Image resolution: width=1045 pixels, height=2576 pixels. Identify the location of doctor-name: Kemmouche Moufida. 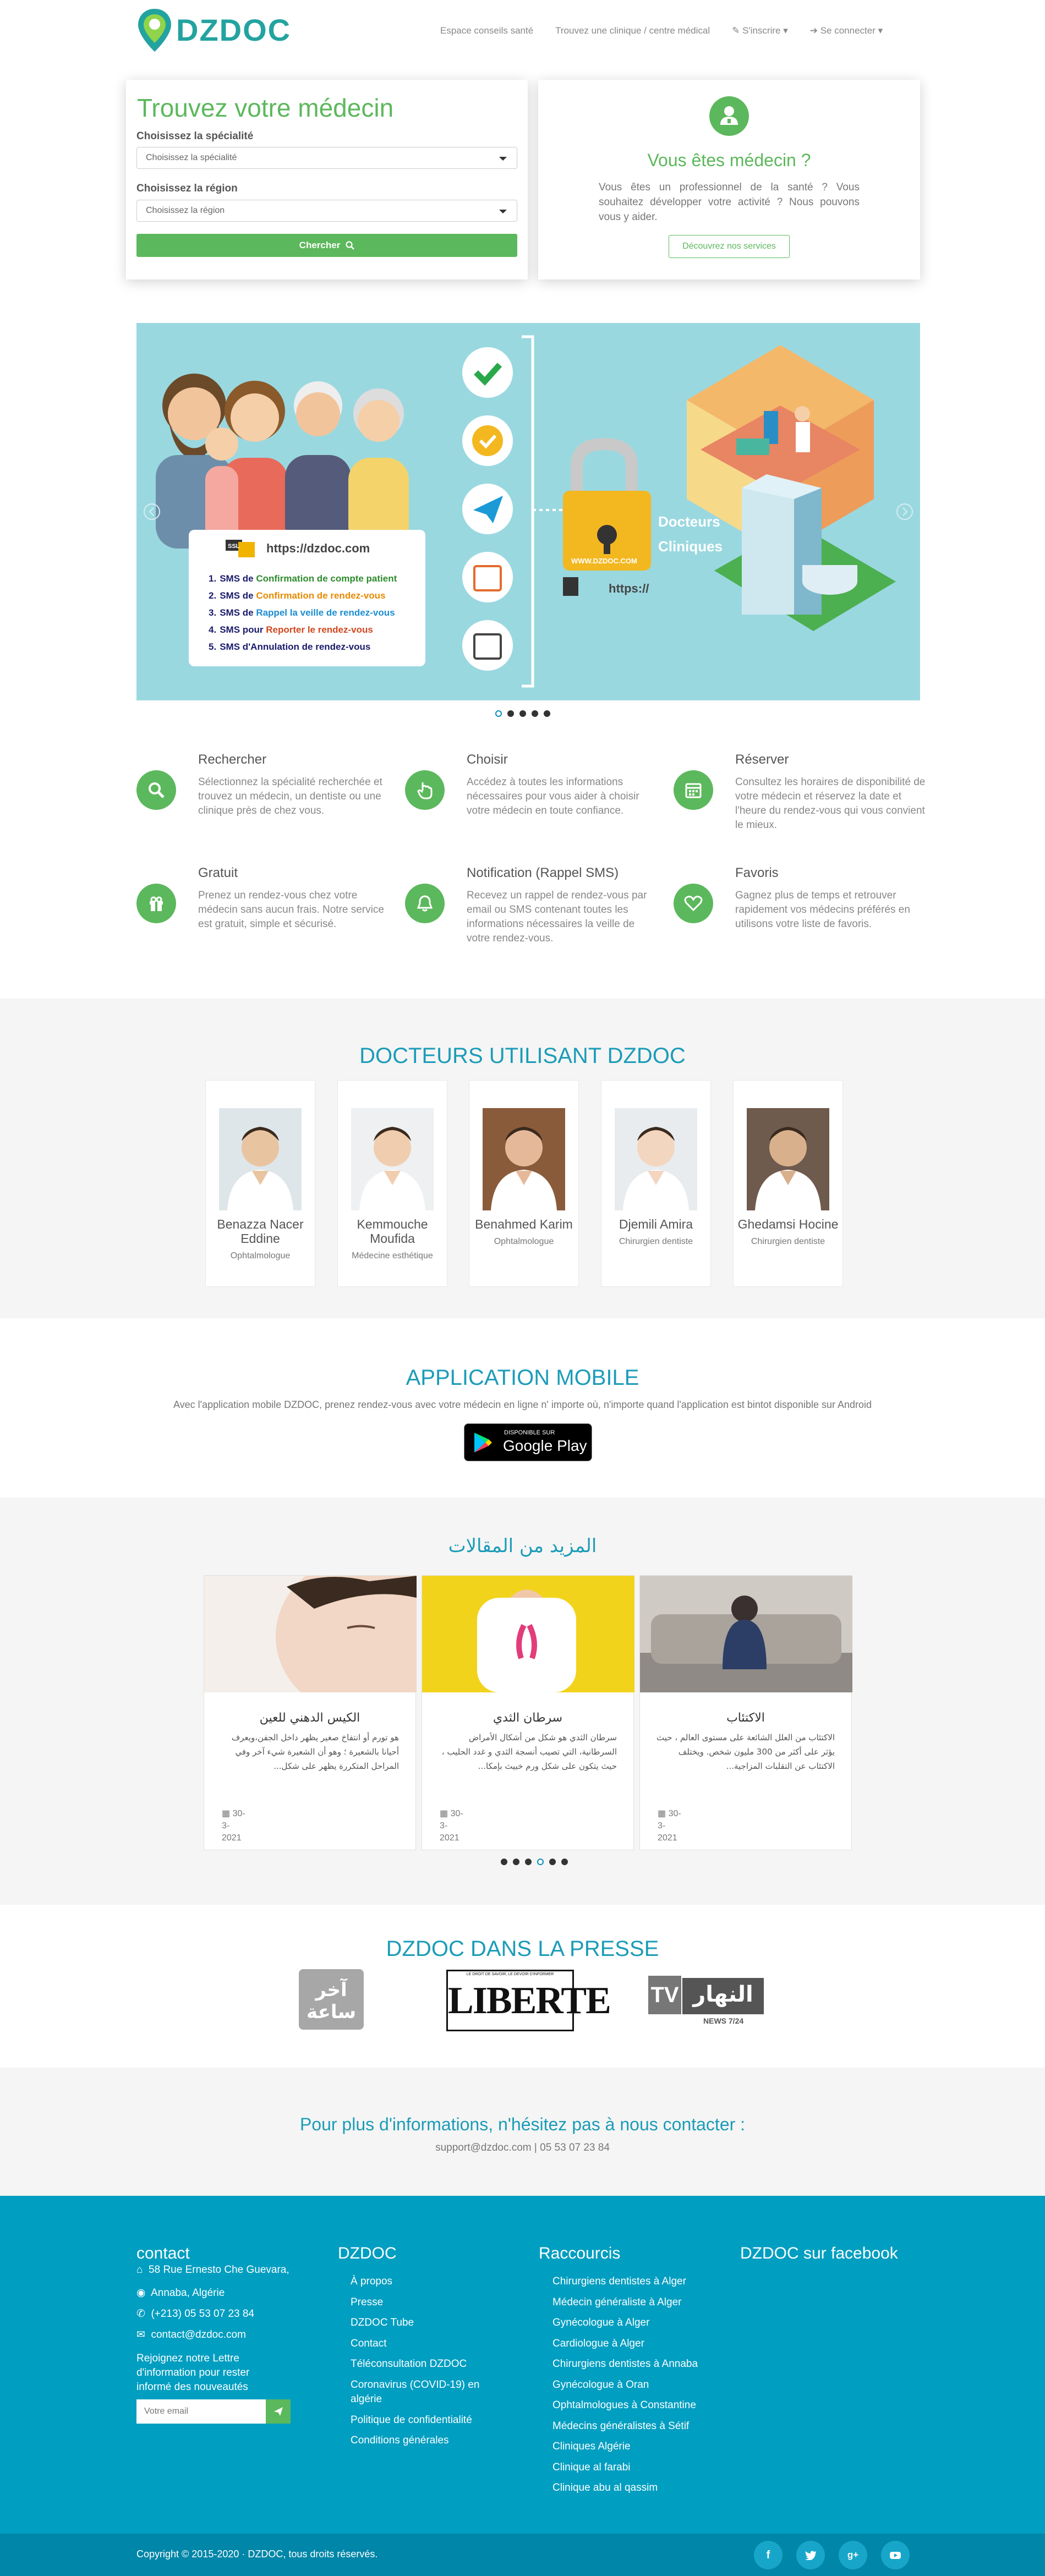
(392, 1231).